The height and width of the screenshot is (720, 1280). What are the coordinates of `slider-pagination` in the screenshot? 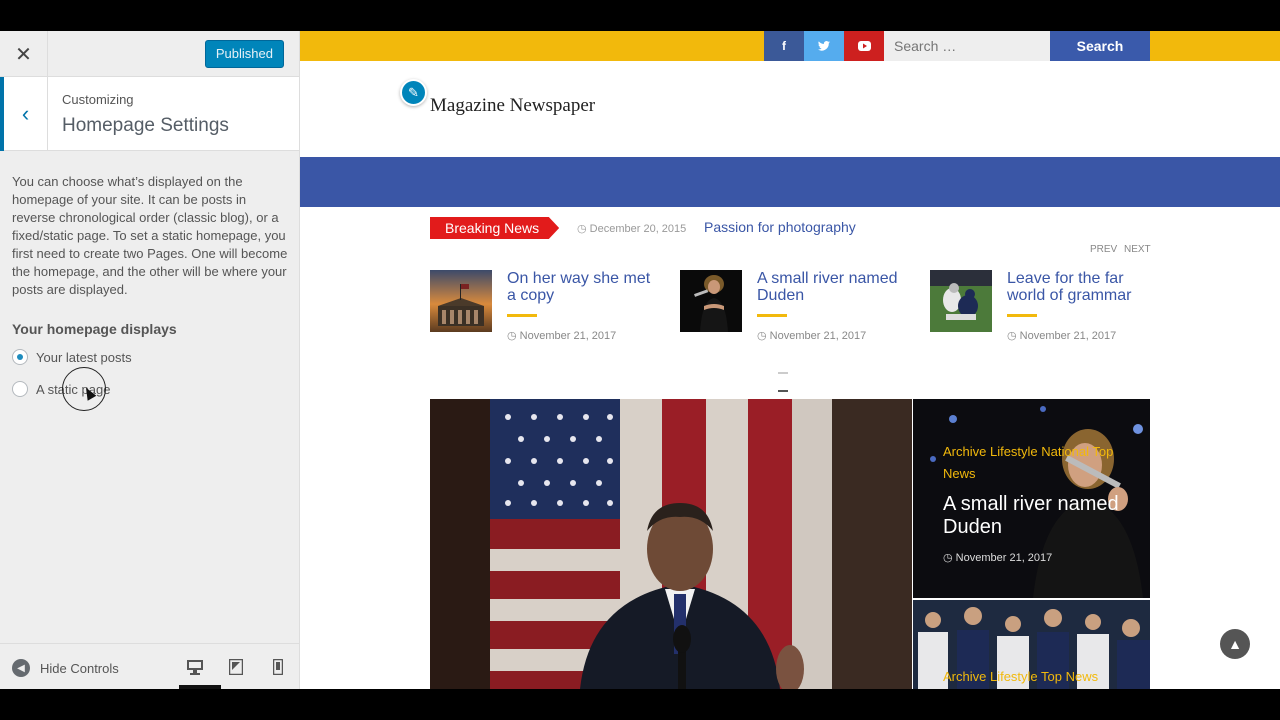 It's located at (793, 376).